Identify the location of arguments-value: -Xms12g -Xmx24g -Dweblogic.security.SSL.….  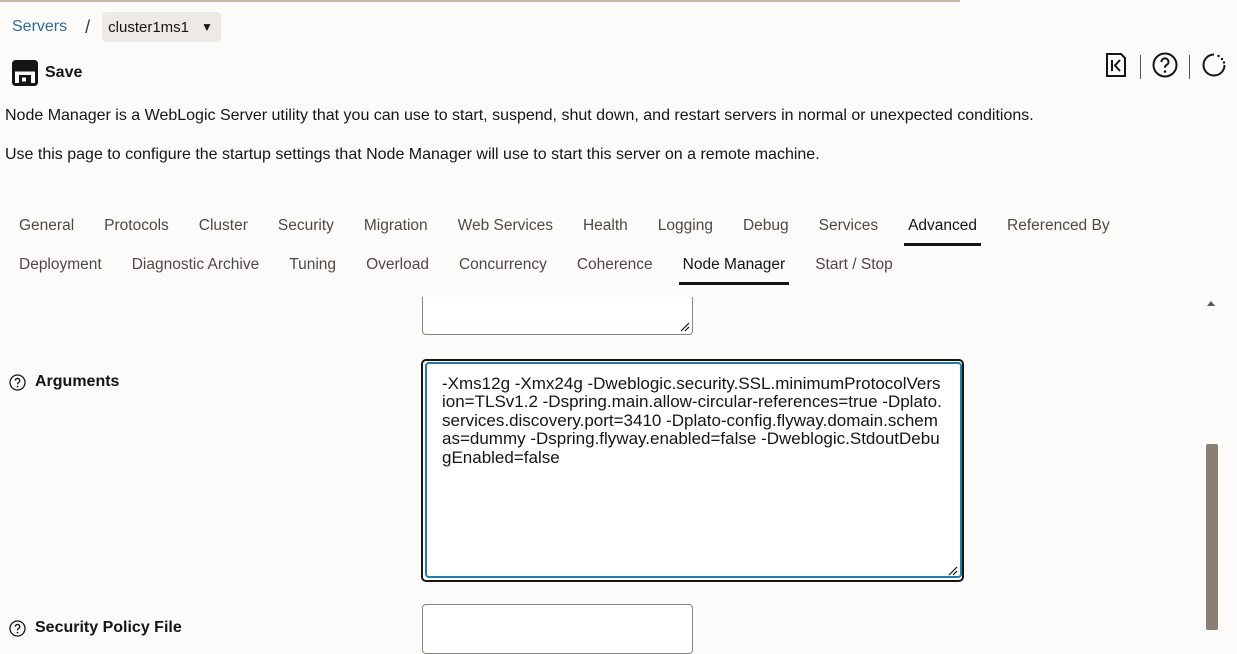
(692, 420).